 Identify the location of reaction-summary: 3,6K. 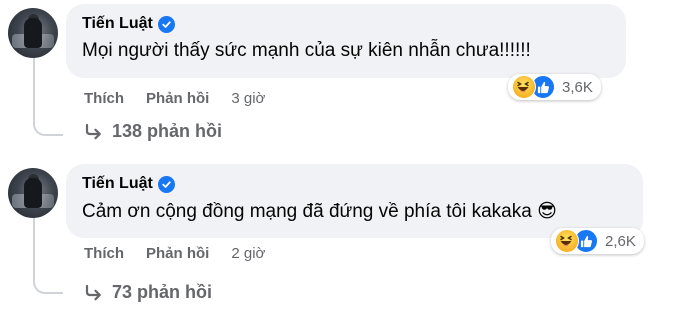
(554, 87).